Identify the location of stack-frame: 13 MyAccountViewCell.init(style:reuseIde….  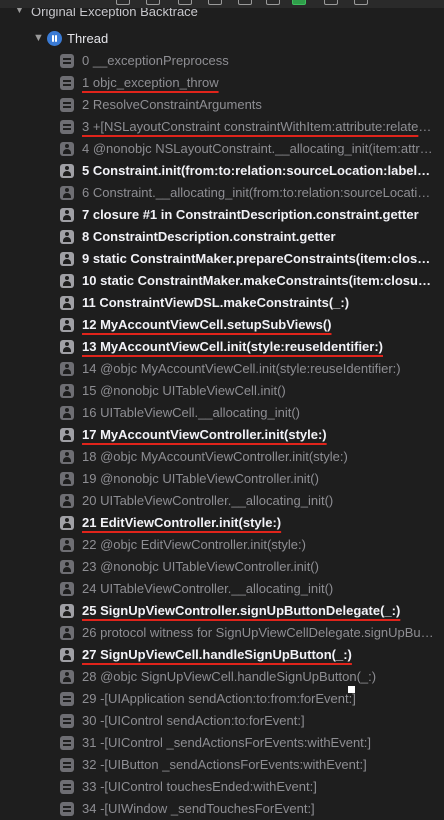
(222, 347).